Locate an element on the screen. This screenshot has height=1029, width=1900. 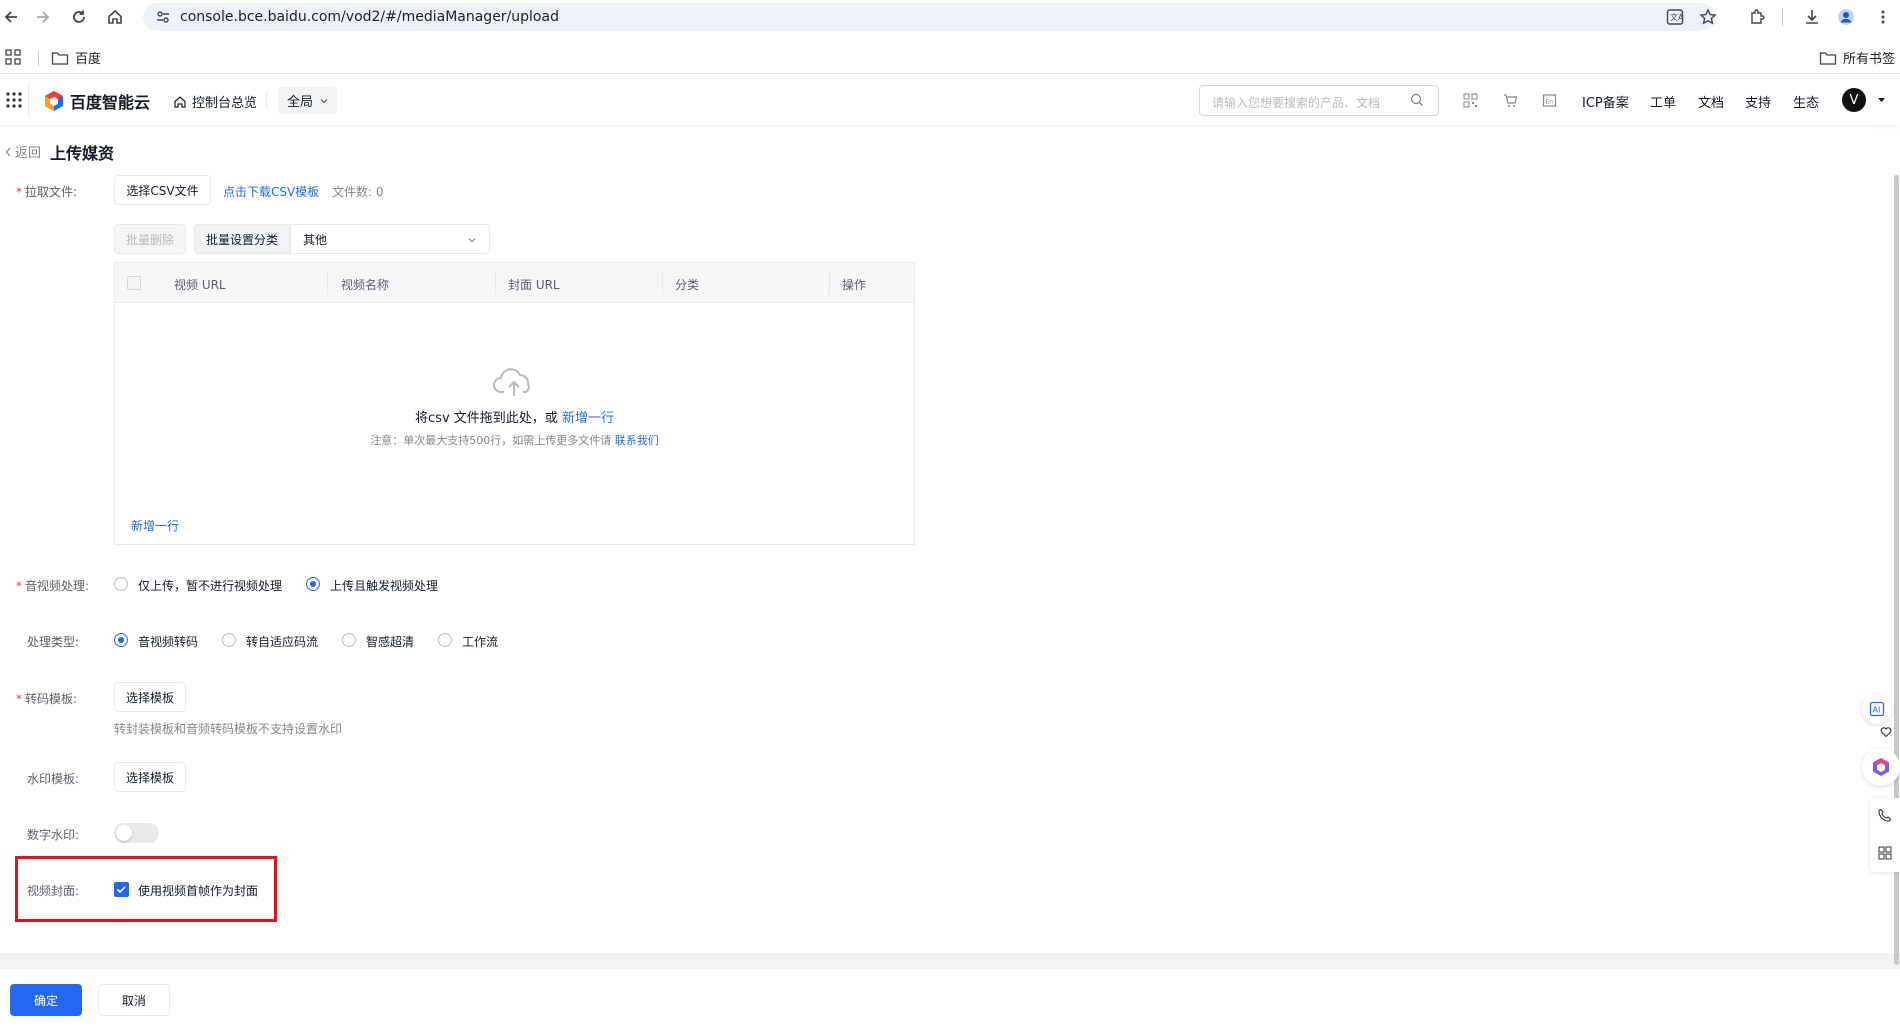
drop-zone-note: 注意：单次最大支持500行，如需上传更多文件请 联系我们 is located at coordinates (514, 440).